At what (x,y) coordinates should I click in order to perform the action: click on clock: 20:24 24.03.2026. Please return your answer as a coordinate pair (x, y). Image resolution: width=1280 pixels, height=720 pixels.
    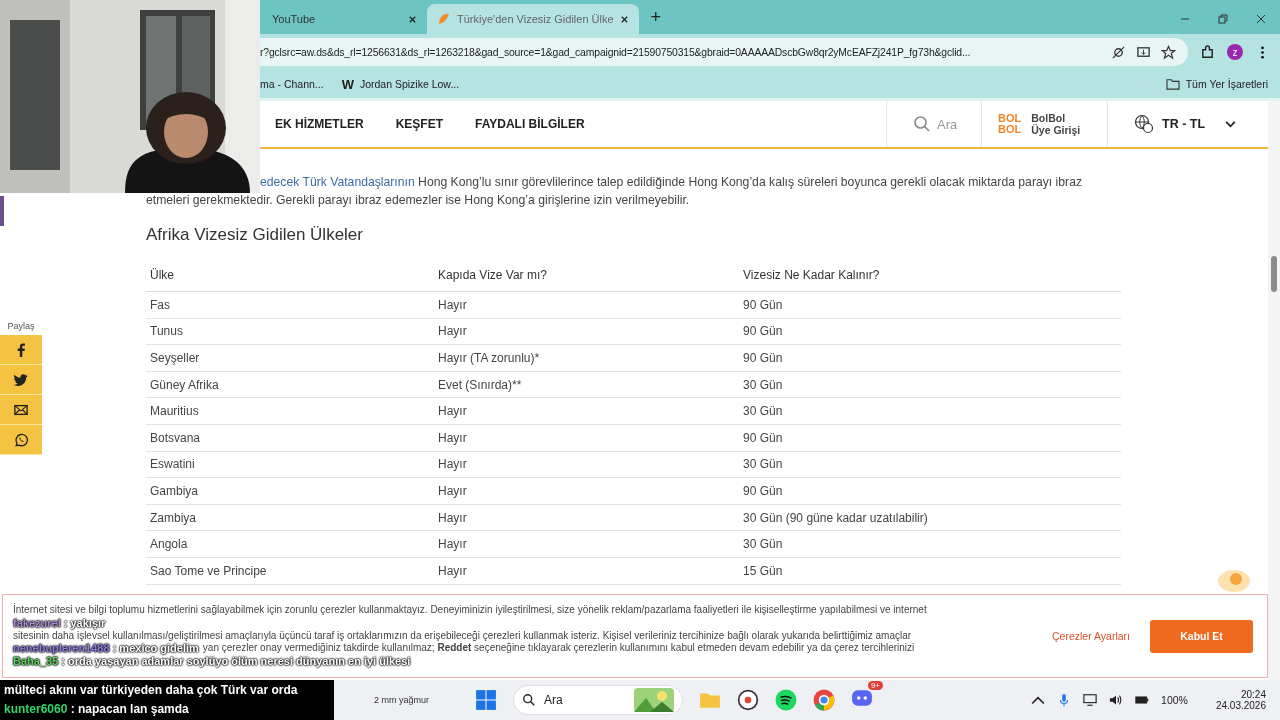
    Looking at the image, I should click on (1240, 700).